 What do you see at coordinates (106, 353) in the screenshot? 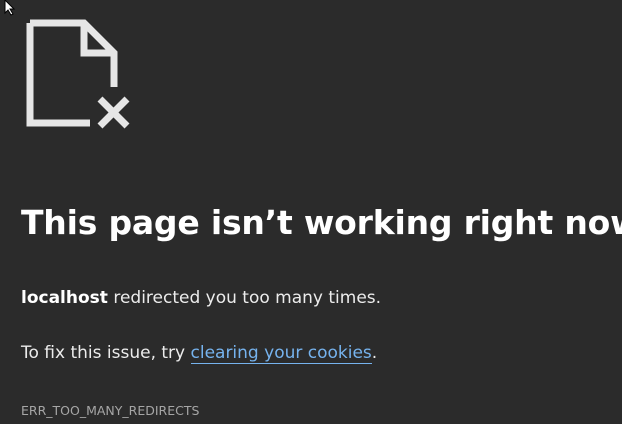
I see `fix-suggestion-prefix: To fix this issue, try` at bounding box center [106, 353].